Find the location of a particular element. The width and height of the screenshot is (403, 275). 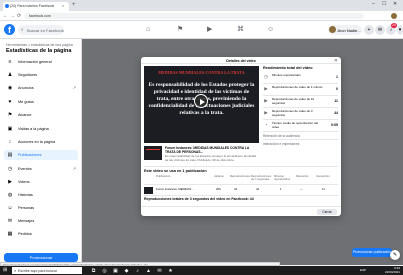

task-view-icon: ⧉ is located at coordinates (93, 271).